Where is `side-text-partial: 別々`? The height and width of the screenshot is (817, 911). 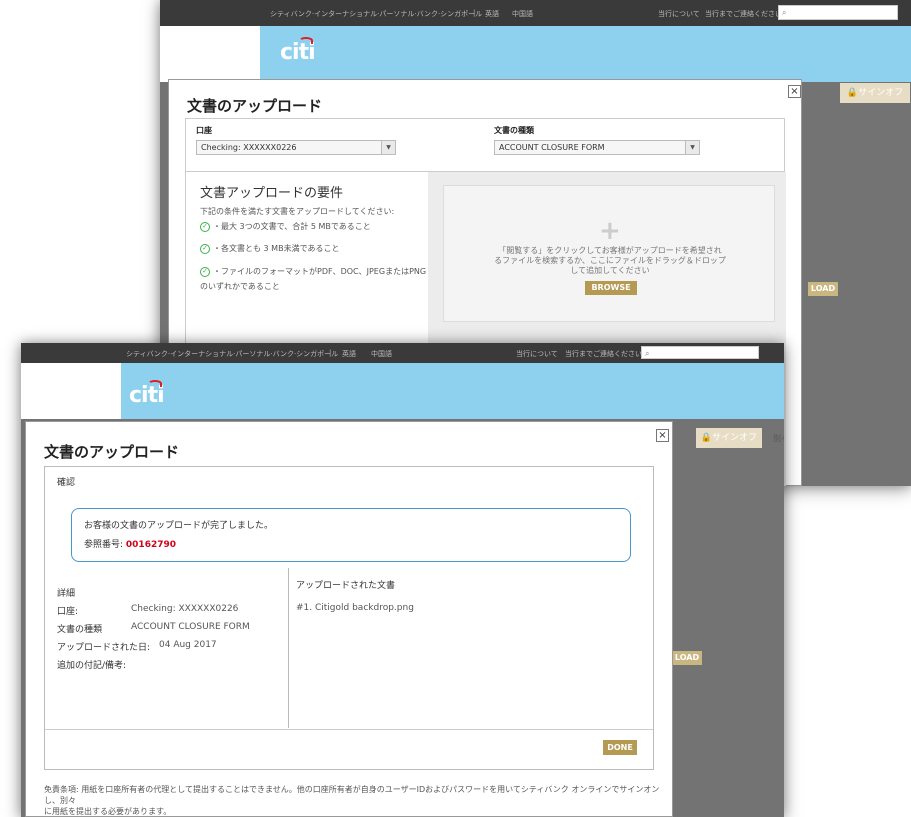
side-text-partial: 別々 is located at coordinates (778, 438).